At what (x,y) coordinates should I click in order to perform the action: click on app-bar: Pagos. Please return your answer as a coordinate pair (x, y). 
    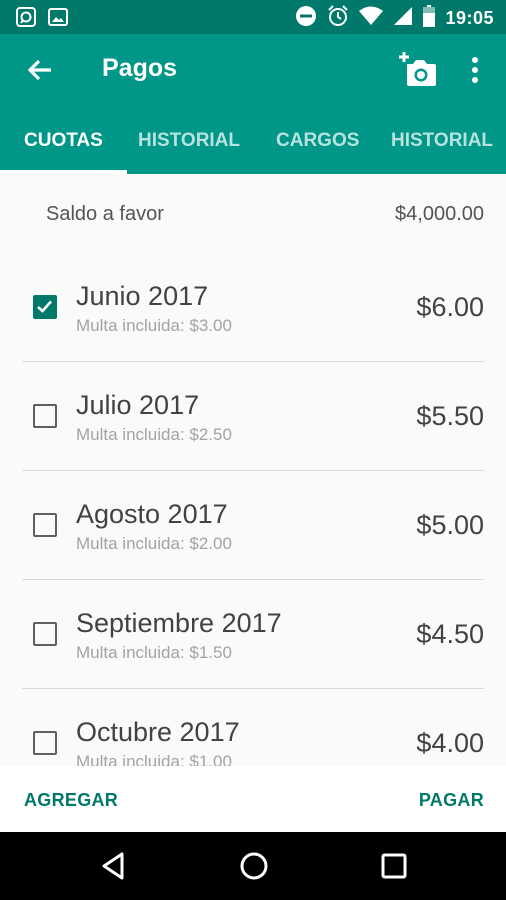
    Looking at the image, I should click on (253, 70).